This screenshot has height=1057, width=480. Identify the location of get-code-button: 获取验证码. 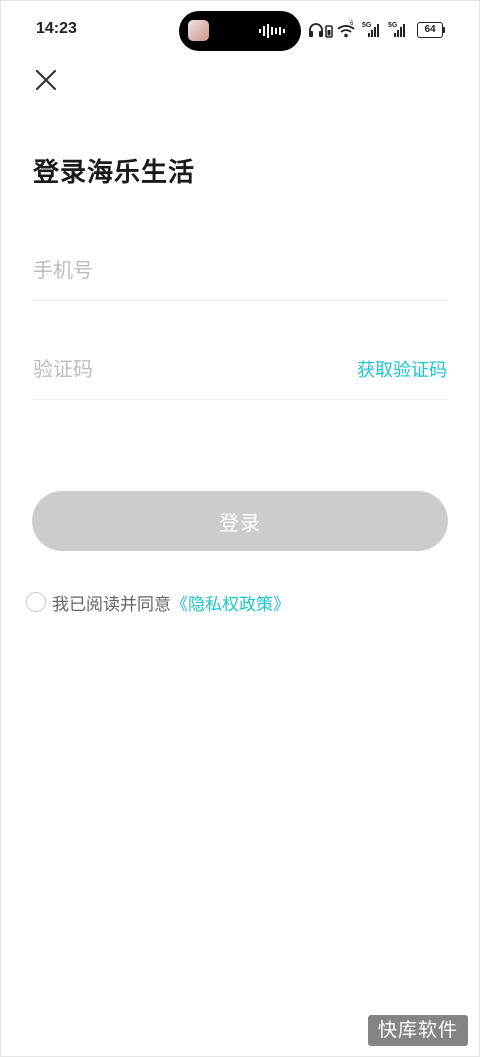
(402, 369).